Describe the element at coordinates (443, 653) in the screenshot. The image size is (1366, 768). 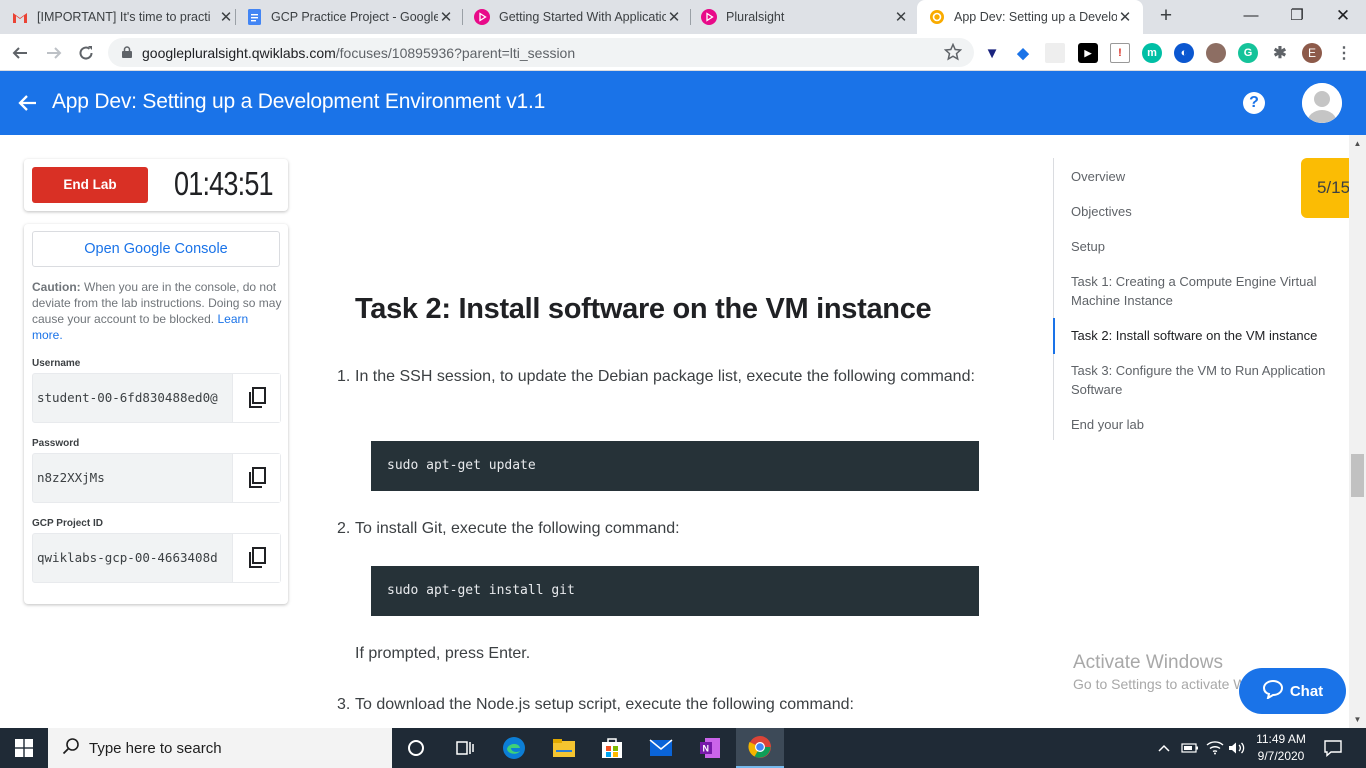
I see `prompt-note: If prompted, press Enter.` at that location.